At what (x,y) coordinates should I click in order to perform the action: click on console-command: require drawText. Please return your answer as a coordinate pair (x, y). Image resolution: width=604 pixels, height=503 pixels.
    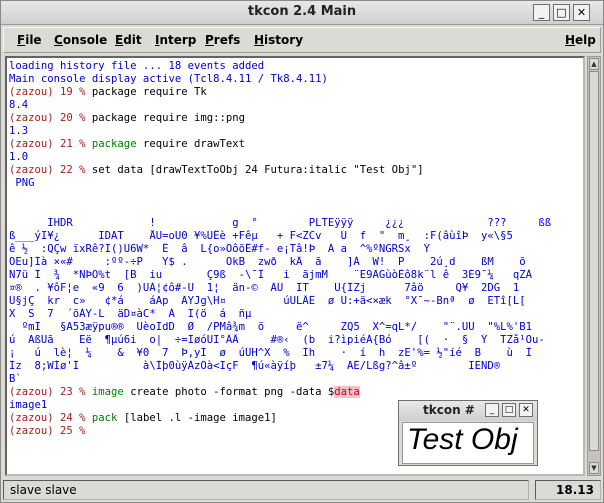
    Looking at the image, I should click on (191, 144).